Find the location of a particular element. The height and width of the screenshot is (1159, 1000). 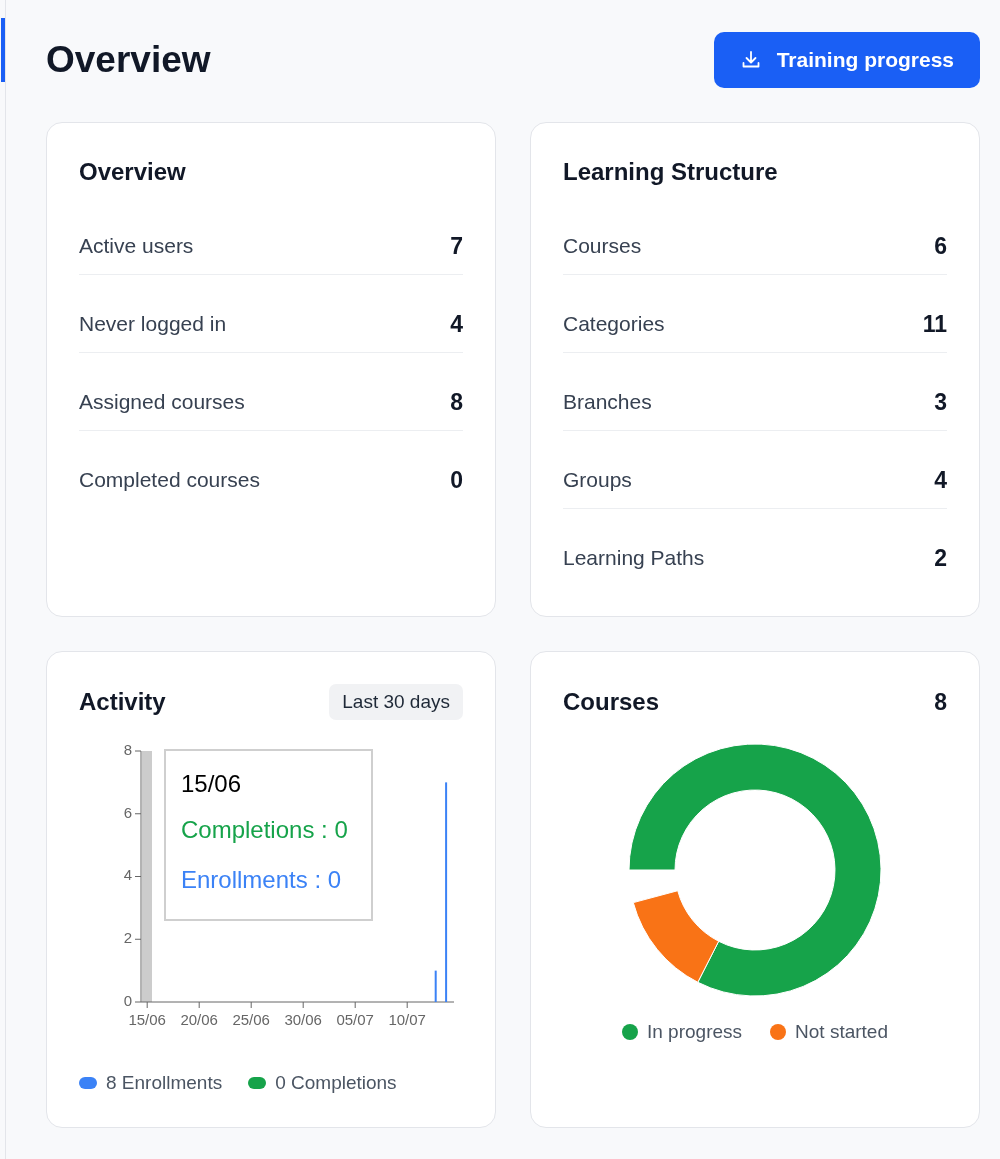

axis-tick-label: 0 is located at coordinates (127, 1000).